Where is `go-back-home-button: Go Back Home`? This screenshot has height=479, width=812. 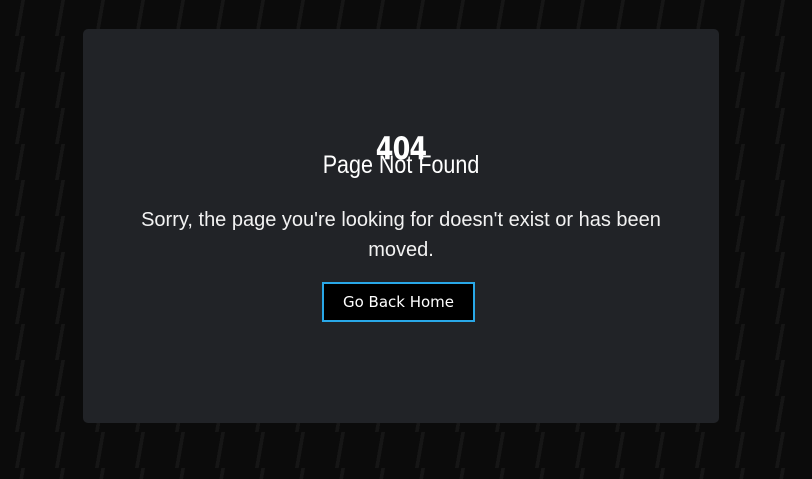 go-back-home-button: Go Back Home is located at coordinates (398, 302).